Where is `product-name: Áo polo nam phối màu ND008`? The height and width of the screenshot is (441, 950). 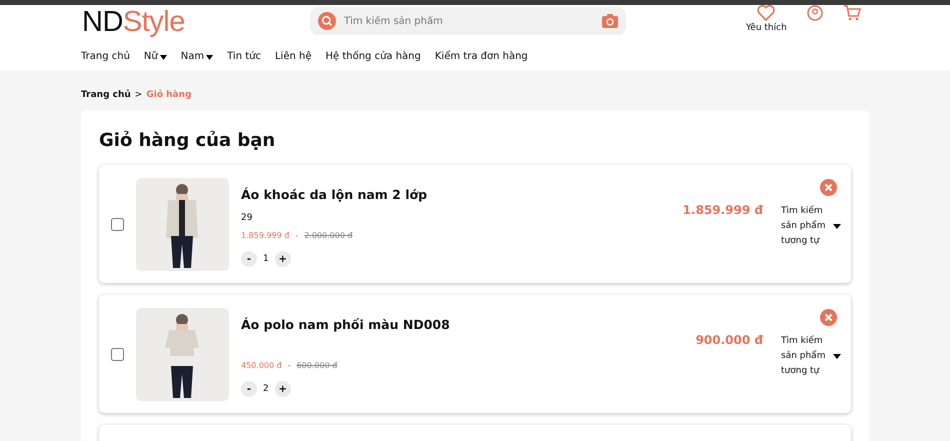
product-name: Áo polo nam phối màu ND008 is located at coordinates (468, 328).